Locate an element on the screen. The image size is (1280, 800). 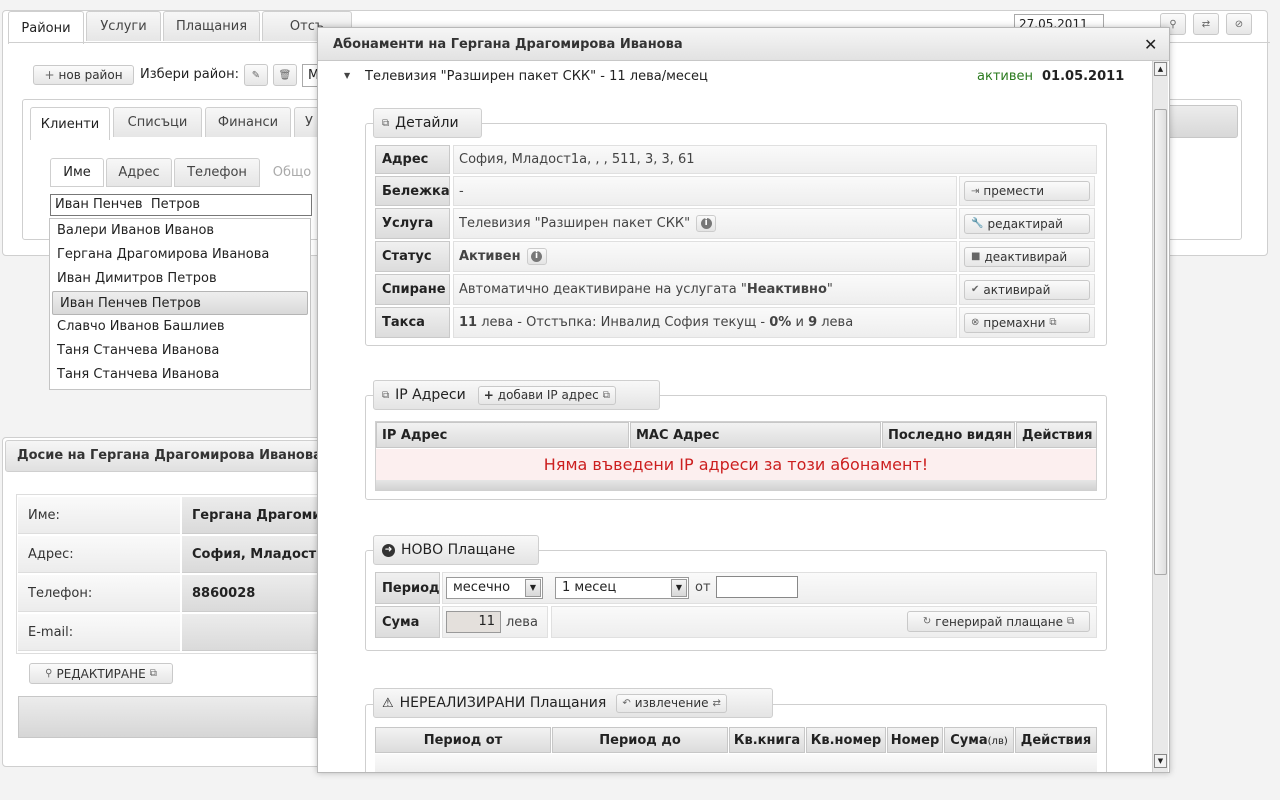
dossier-value-phone: 8860028 is located at coordinates (252, 593).